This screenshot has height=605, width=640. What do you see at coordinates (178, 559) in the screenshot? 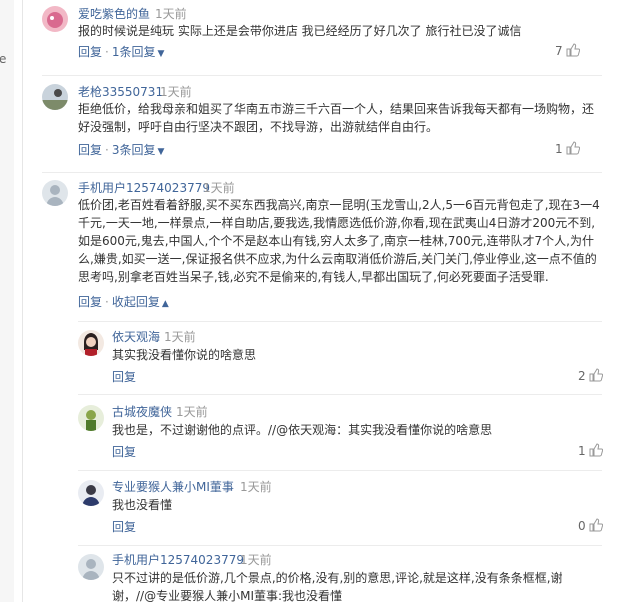
I see `subreply-username: 手机用户12574023779` at bounding box center [178, 559].